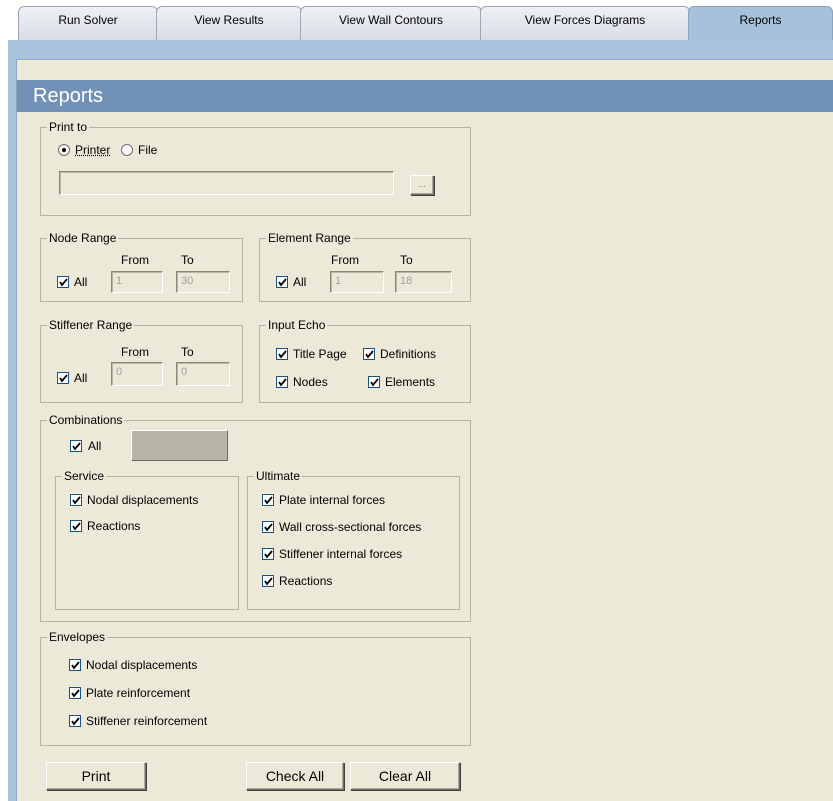 The height and width of the screenshot is (801, 833). I want to click on ultimate-reactions-label: Reactions, so click(306, 581).